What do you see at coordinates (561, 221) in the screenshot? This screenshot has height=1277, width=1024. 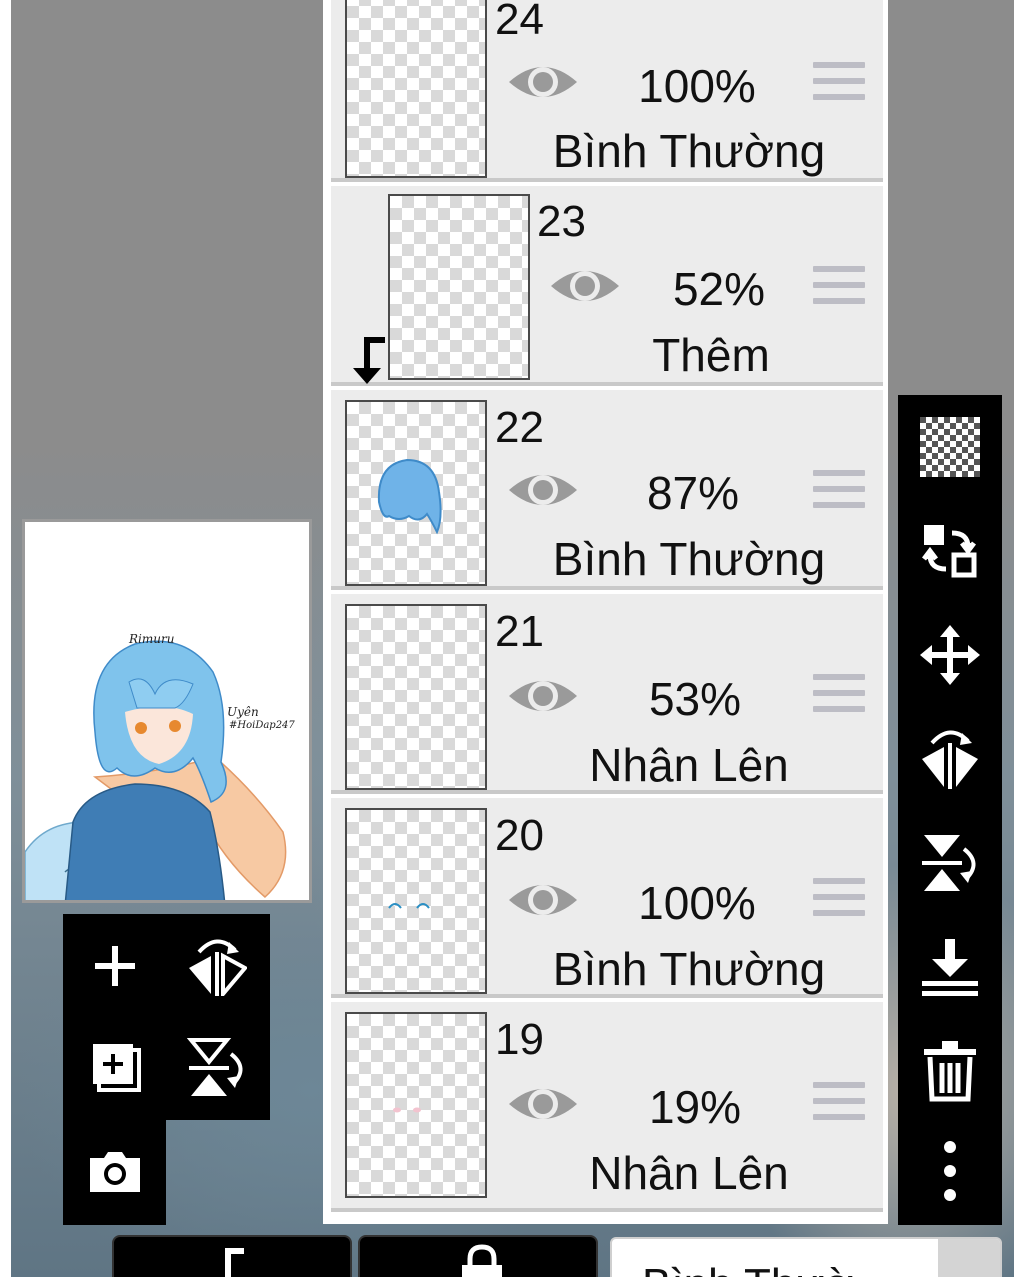 I see `layer-number: 23` at bounding box center [561, 221].